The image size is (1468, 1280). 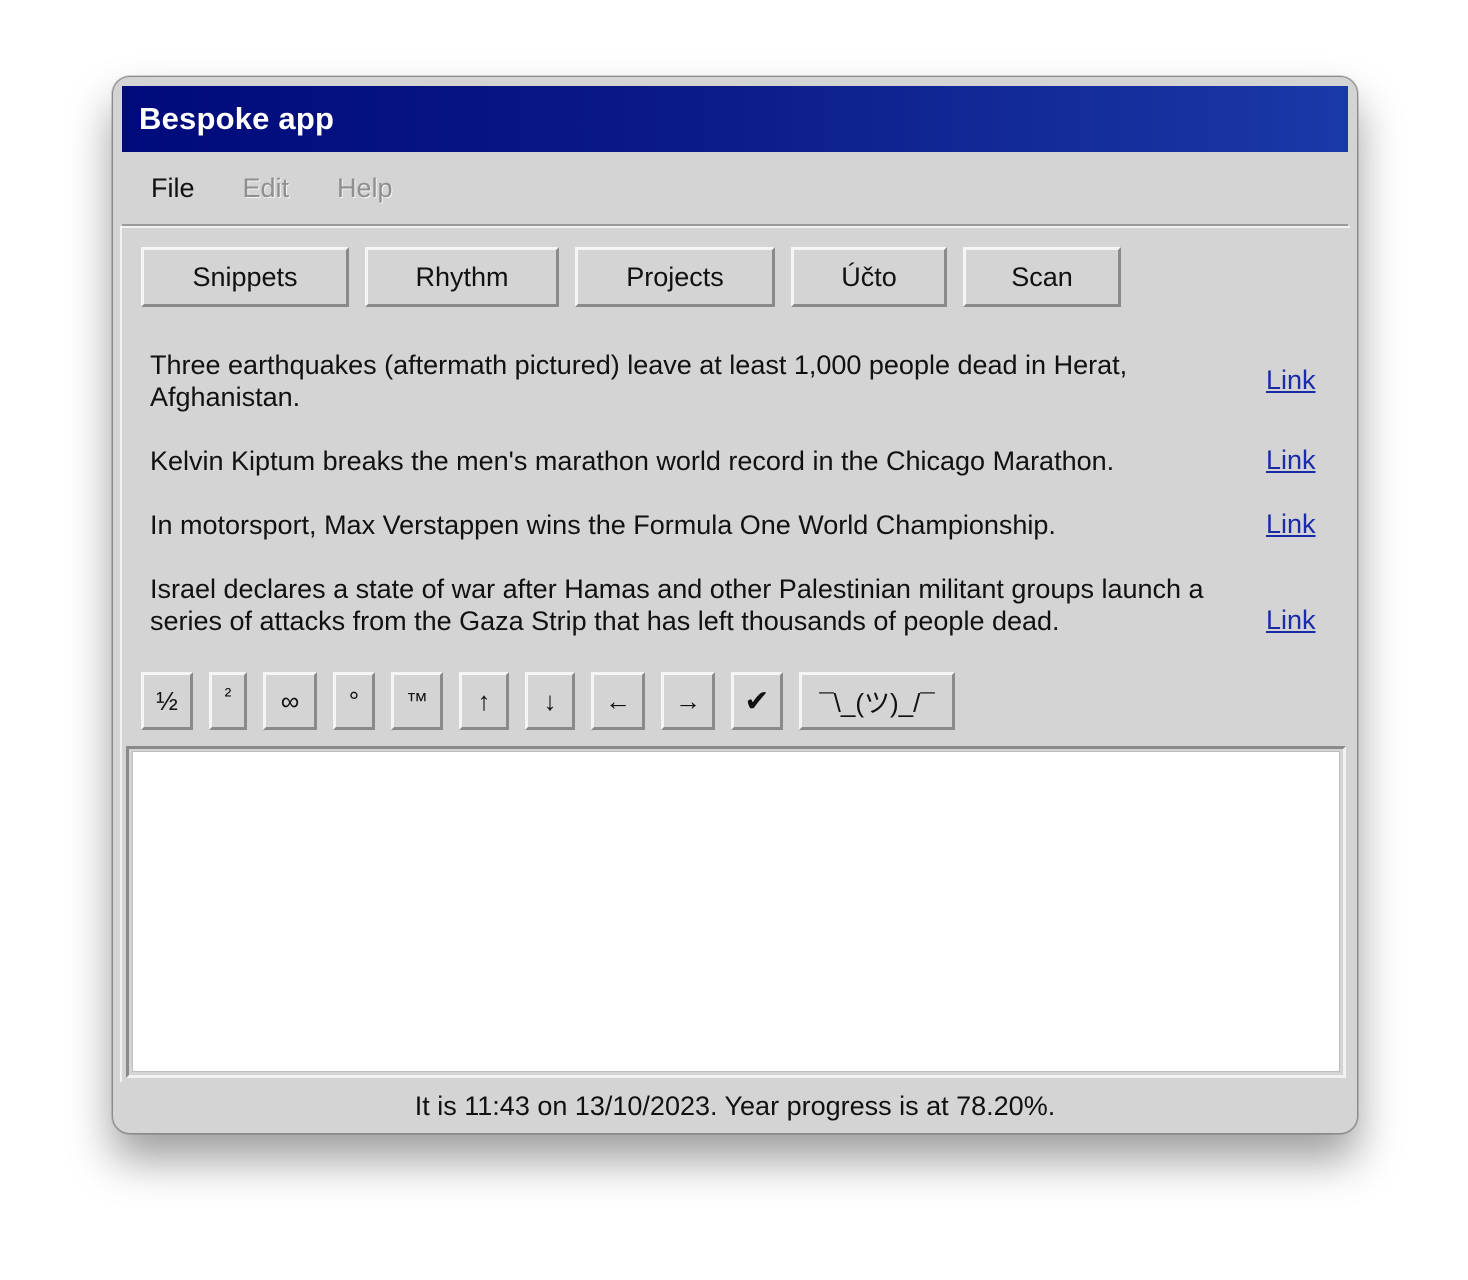 What do you see at coordinates (735, 189) in the screenshot?
I see `menu-bar: File Edit Help` at bounding box center [735, 189].